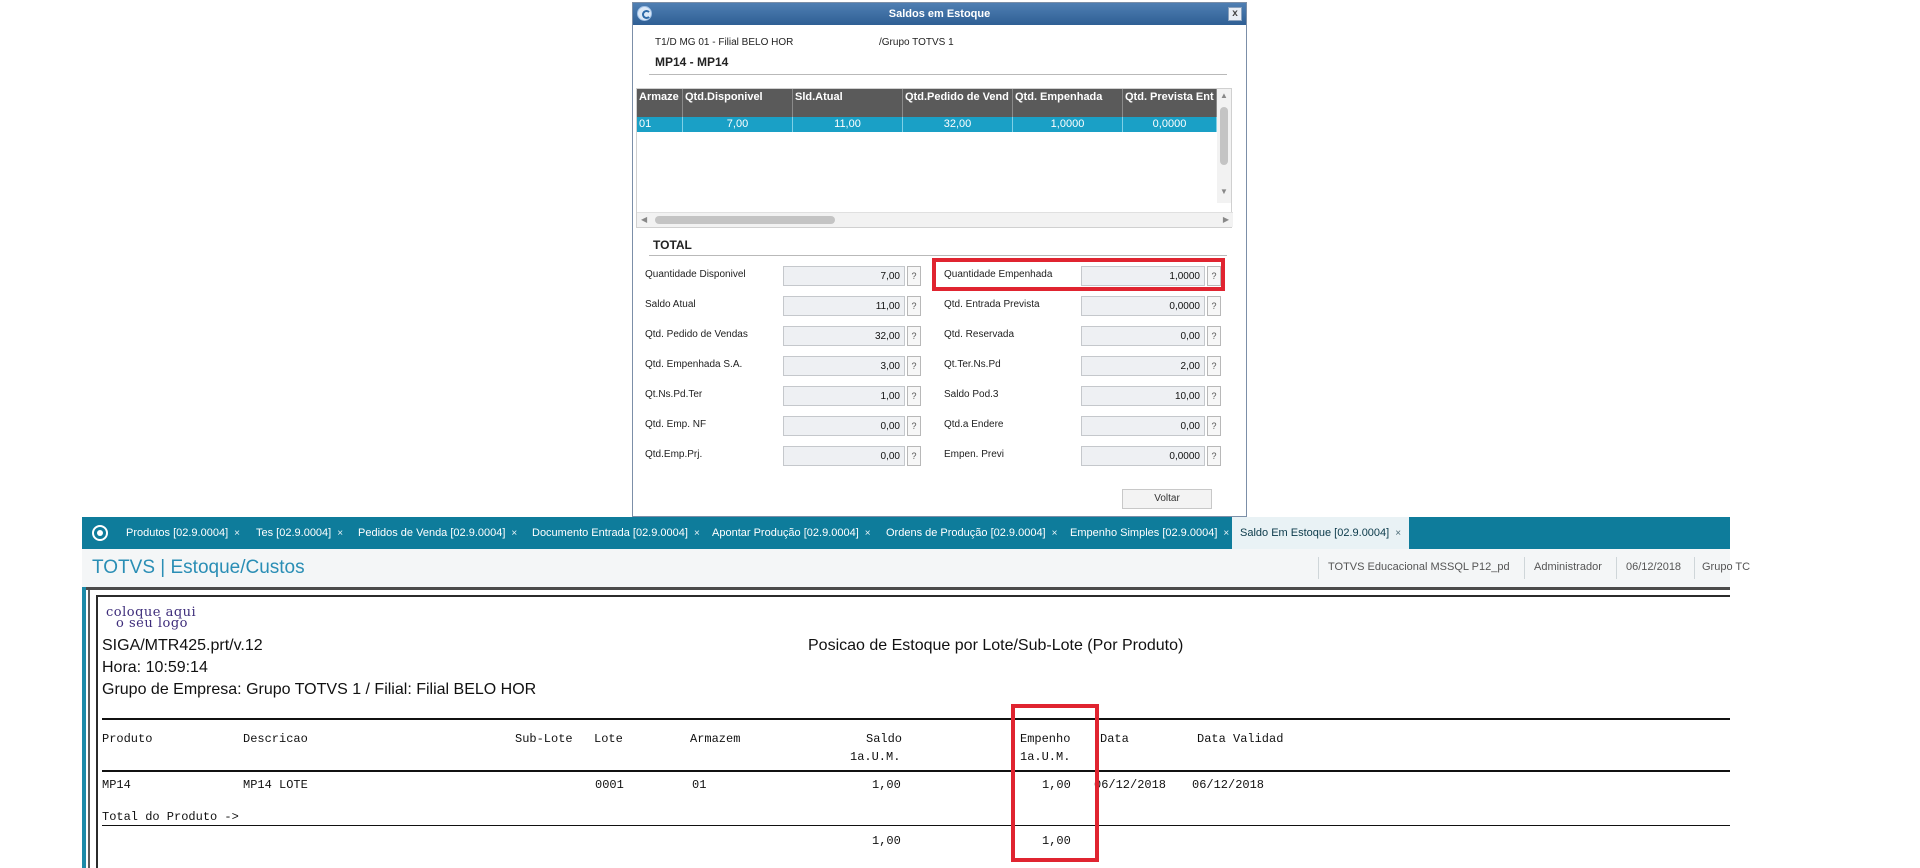 The width and height of the screenshot is (1920, 868). I want to click on tab-label: Documento Entrada [02.9.0004], so click(610, 533).